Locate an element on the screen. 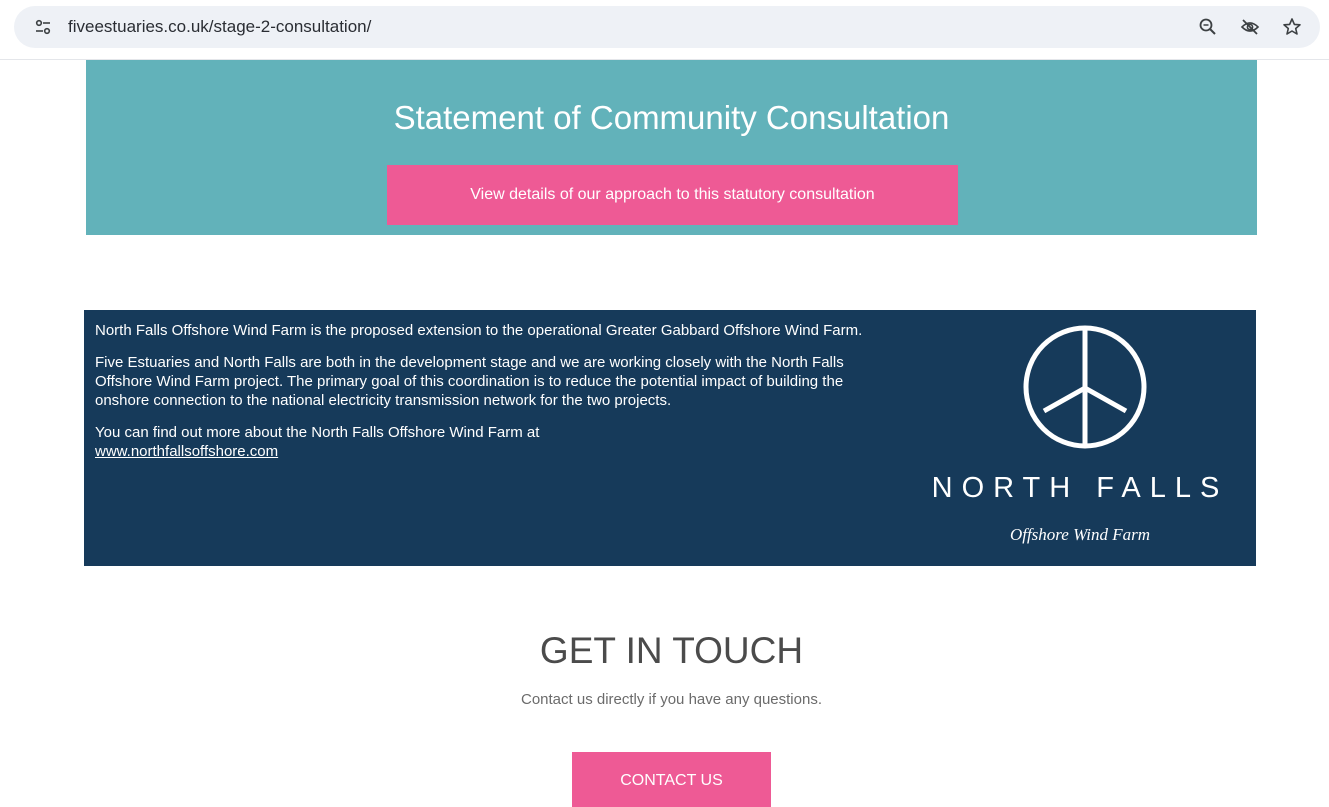 Image resolution: width=1329 pixels, height=807 pixels. bookmark-star-icon is located at coordinates (1292, 27).